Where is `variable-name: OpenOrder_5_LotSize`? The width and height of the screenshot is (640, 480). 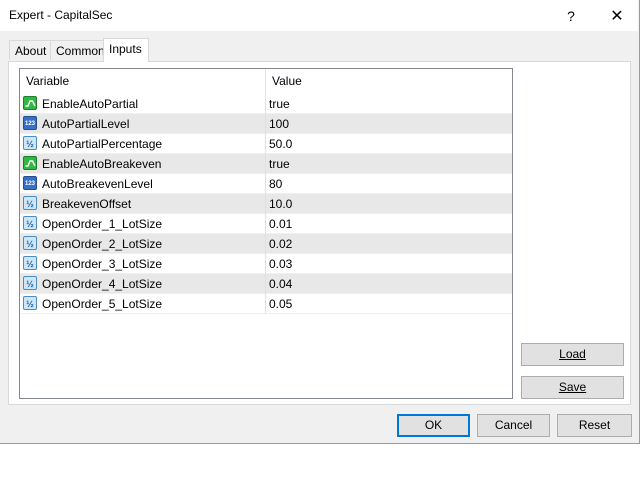
variable-name: OpenOrder_5_LotSize is located at coordinates (102, 304).